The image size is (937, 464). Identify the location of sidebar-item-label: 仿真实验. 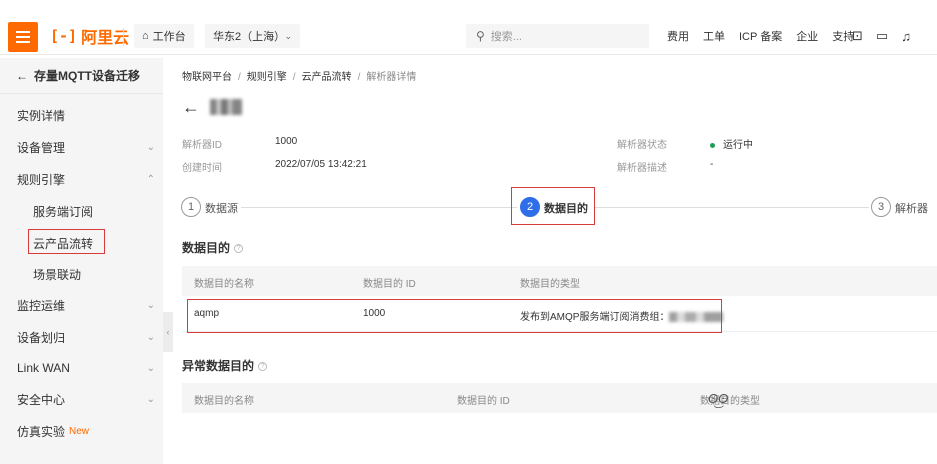
(41, 431).